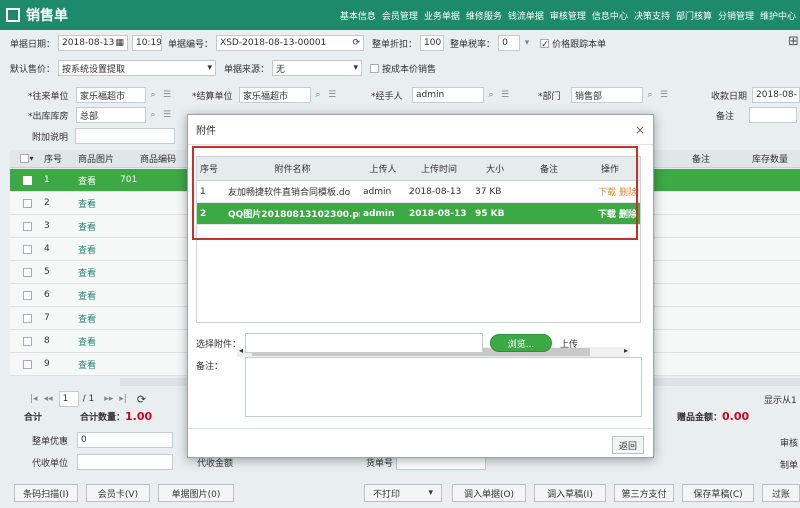 The width and height of the screenshot is (800, 508). I want to click on import-draft-button: 调入草稿(I), so click(570, 493).